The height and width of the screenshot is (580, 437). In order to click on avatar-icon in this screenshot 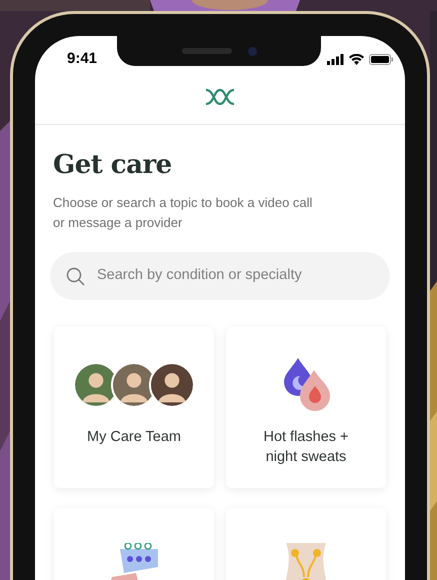, I will do `click(172, 385)`.